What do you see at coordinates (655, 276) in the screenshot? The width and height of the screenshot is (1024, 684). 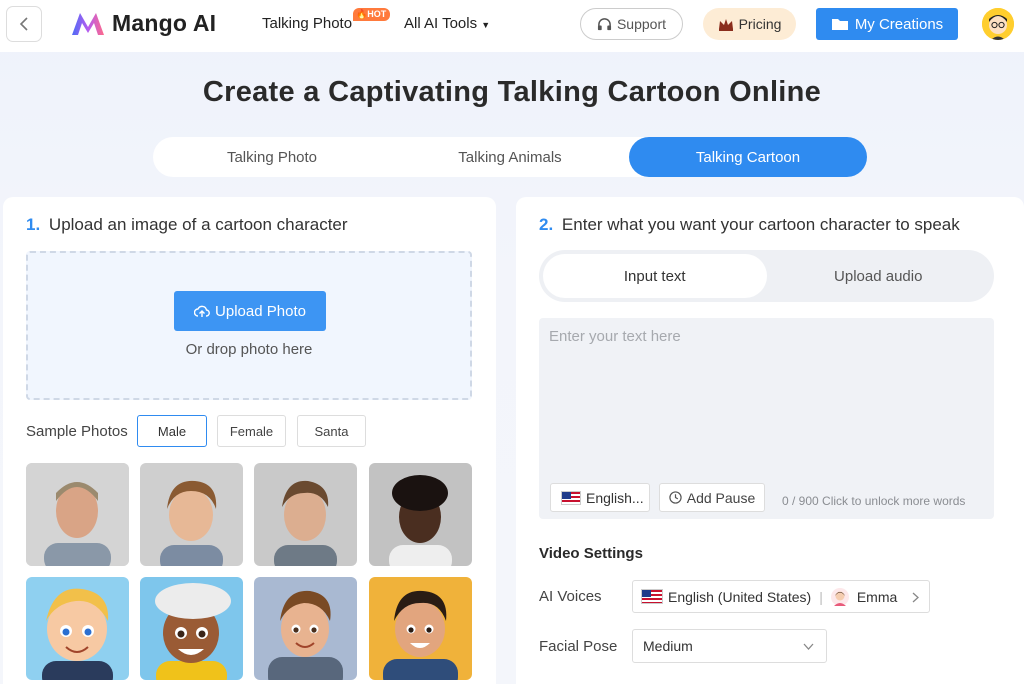 I see `tab-input-text: Input text` at bounding box center [655, 276].